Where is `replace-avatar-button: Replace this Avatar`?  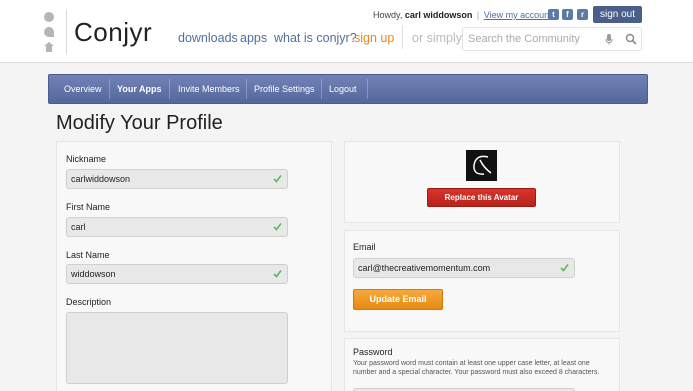 replace-avatar-button: Replace this Avatar is located at coordinates (481, 197).